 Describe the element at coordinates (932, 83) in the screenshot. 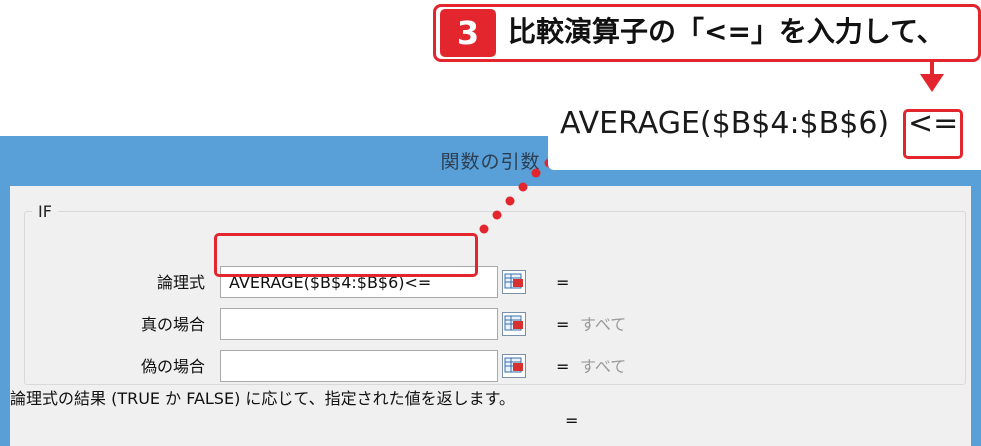

I see `arrow-down-icon` at that location.